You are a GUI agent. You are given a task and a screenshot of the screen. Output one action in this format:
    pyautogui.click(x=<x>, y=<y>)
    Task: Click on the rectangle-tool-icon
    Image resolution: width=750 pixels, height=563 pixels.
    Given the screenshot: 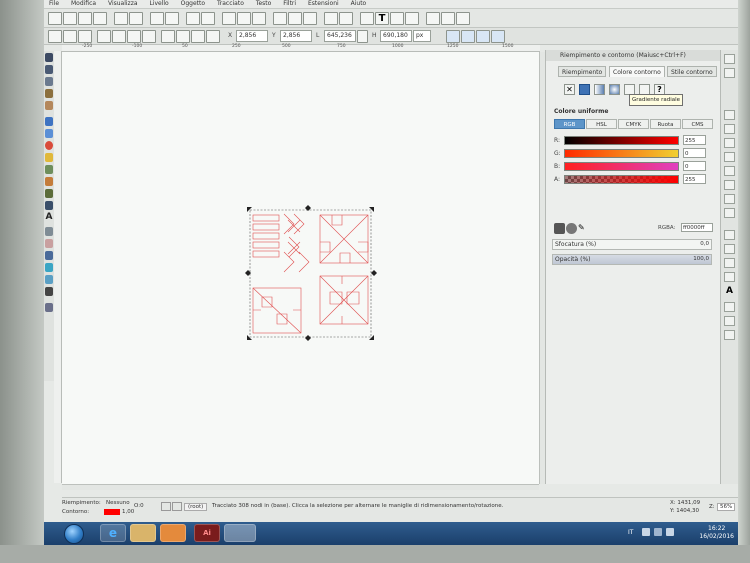 What is the action you would take?
    pyautogui.click(x=49, y=121)
    